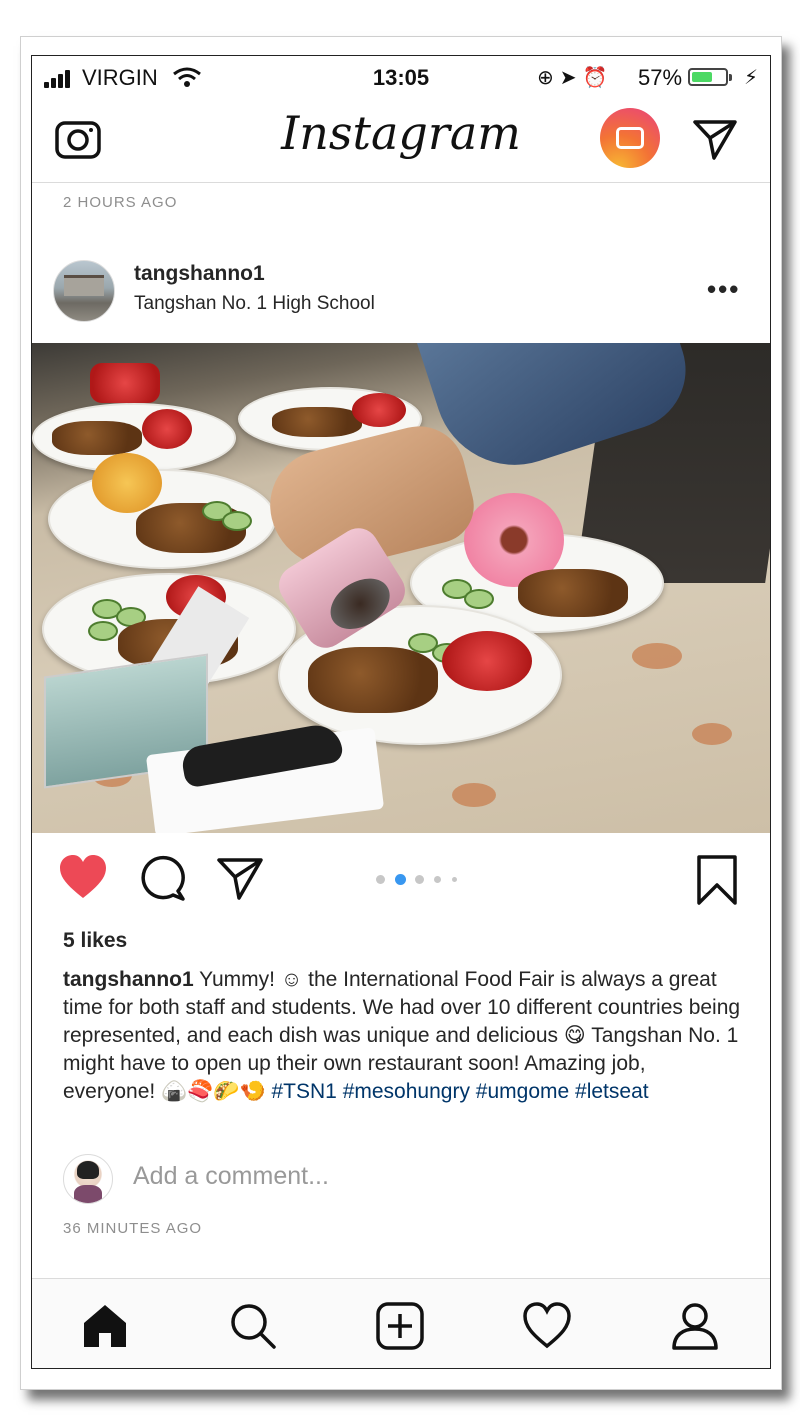 The image size is (800, 1423). What do you see at coordinates (522, 1091) in the screenshot?
I see `hashtag-link: #umgome` at bounding box center [522, 1091].